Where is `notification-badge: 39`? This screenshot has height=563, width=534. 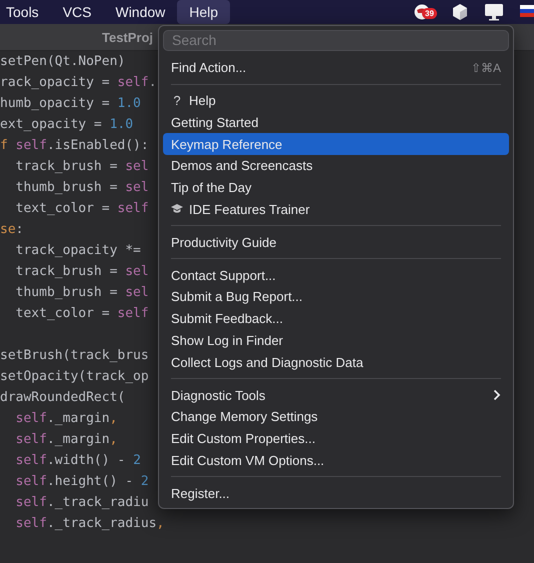 notification-badge: 39 is located at coordinates (429, 13).